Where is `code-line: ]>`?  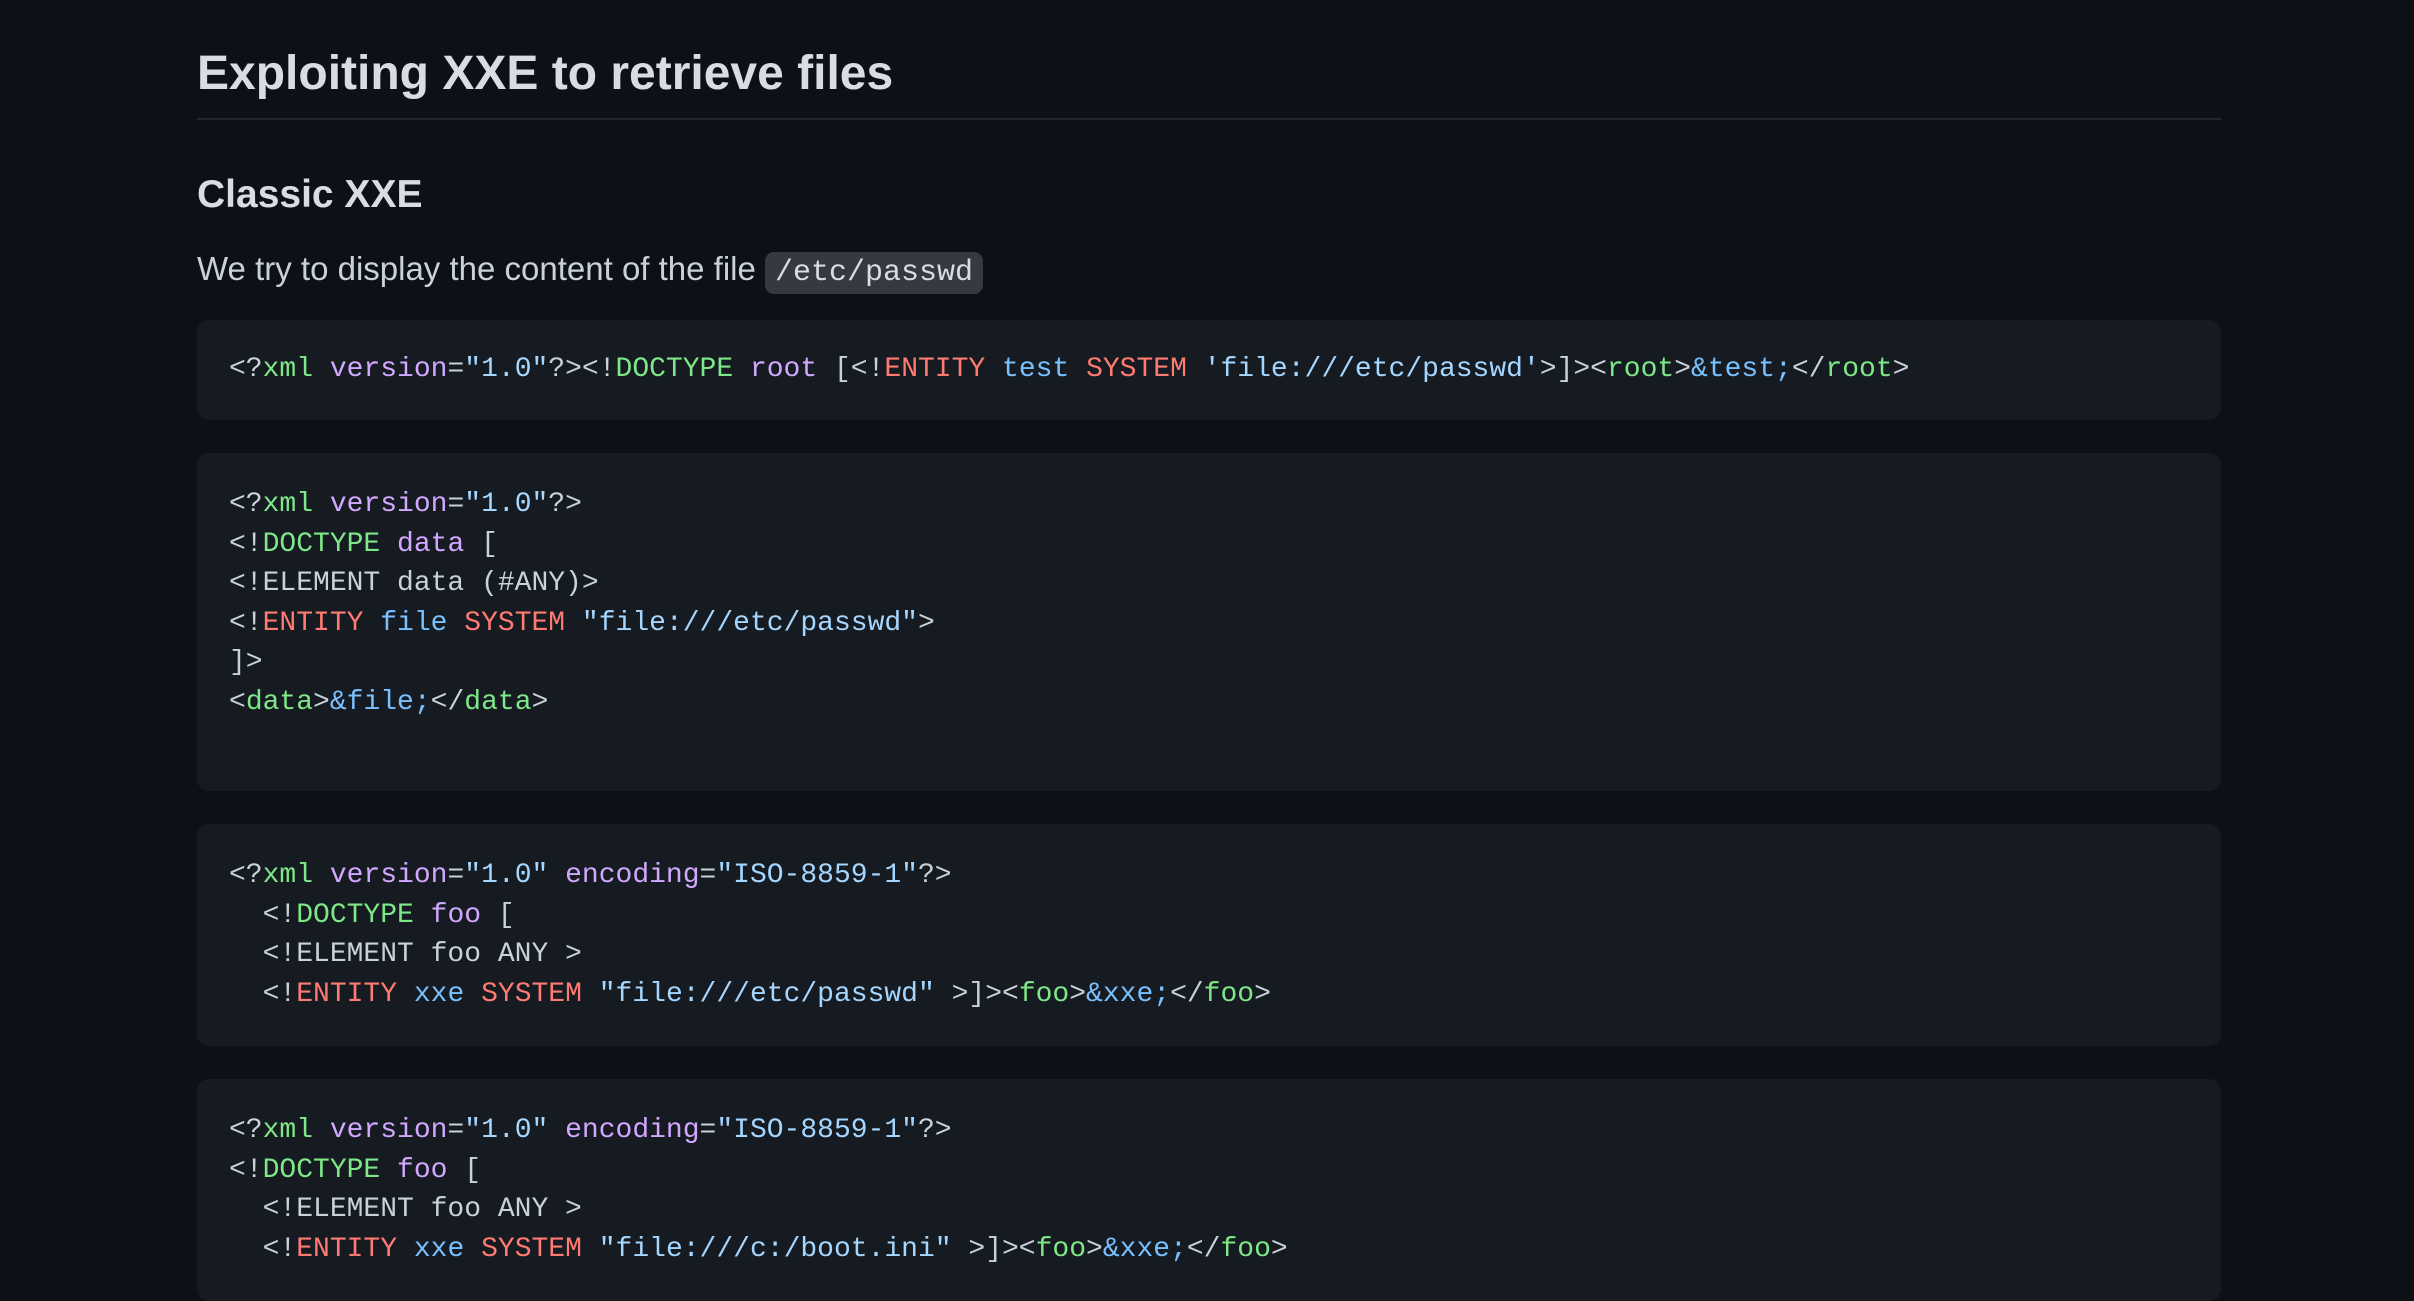 code-line: ]> is located at coordinates (1209, 663).